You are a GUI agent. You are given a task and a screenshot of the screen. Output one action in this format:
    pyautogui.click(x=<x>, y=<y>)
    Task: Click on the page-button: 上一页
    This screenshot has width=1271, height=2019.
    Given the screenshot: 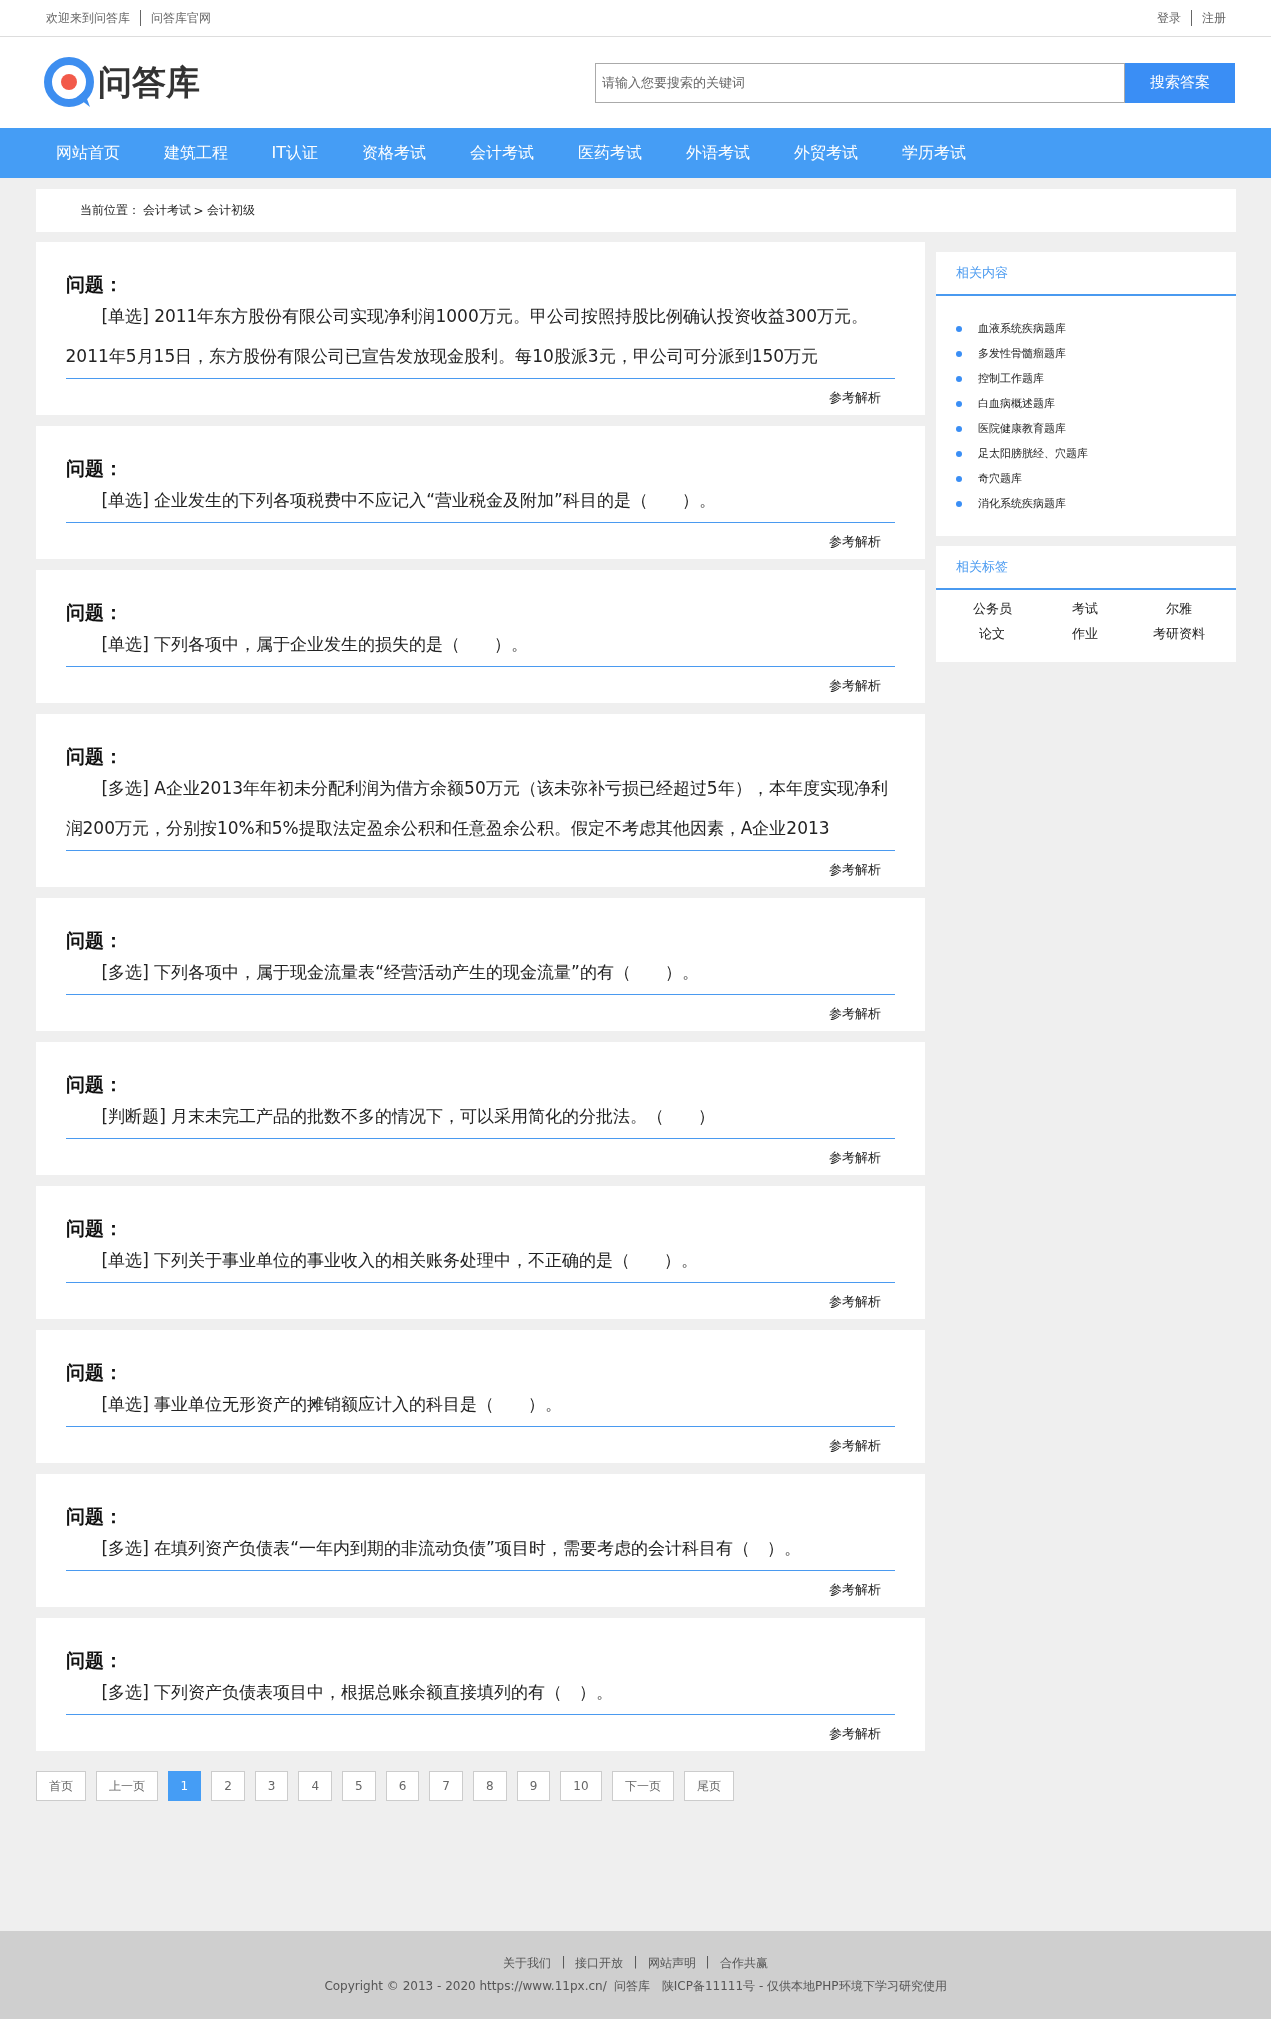 What is the action you would take?
    pyautogui.click(x=126, y=1786)
    